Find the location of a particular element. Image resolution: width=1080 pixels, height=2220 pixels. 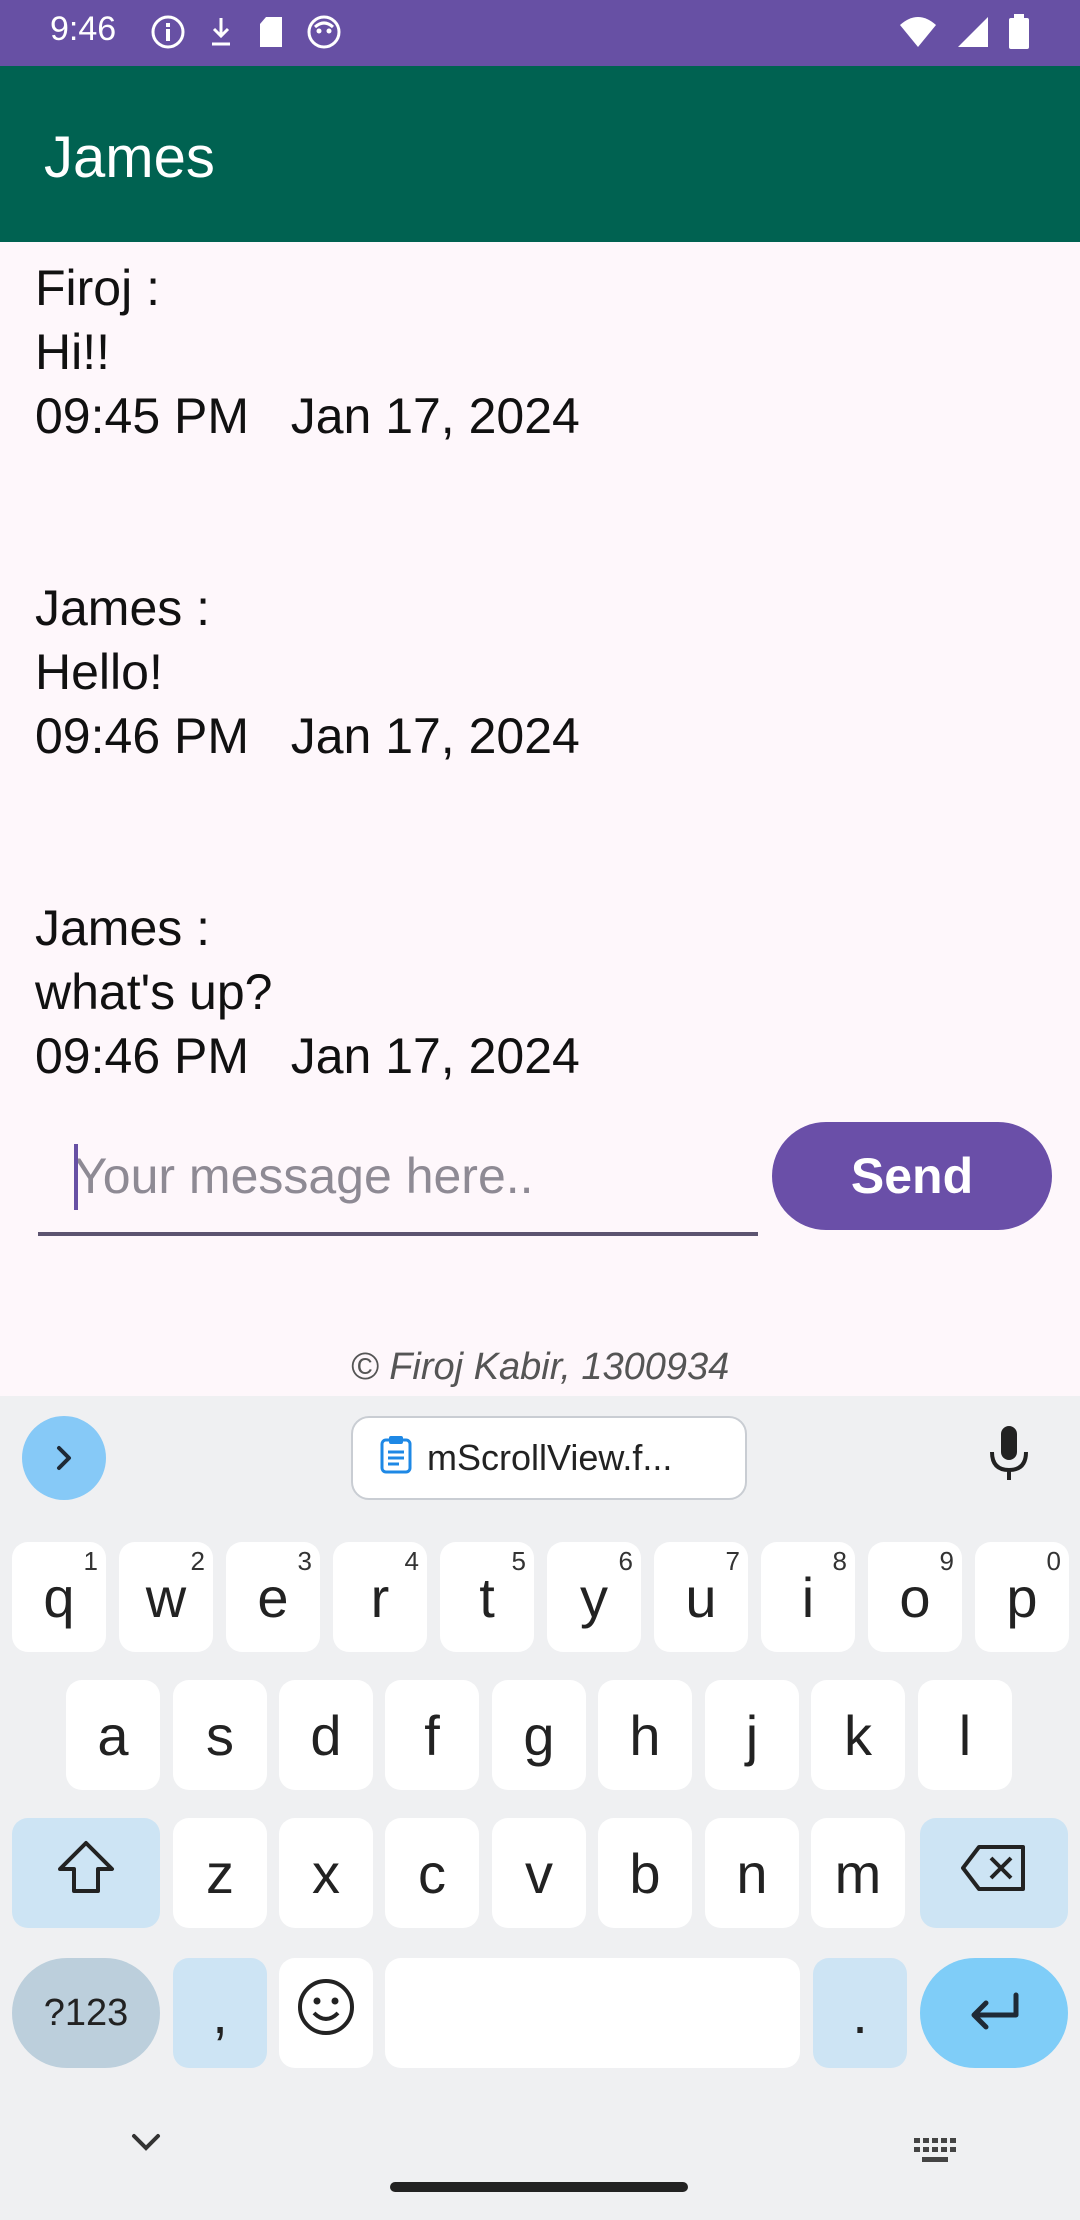

microphone-icon is located at coordinates (1009, 1456).